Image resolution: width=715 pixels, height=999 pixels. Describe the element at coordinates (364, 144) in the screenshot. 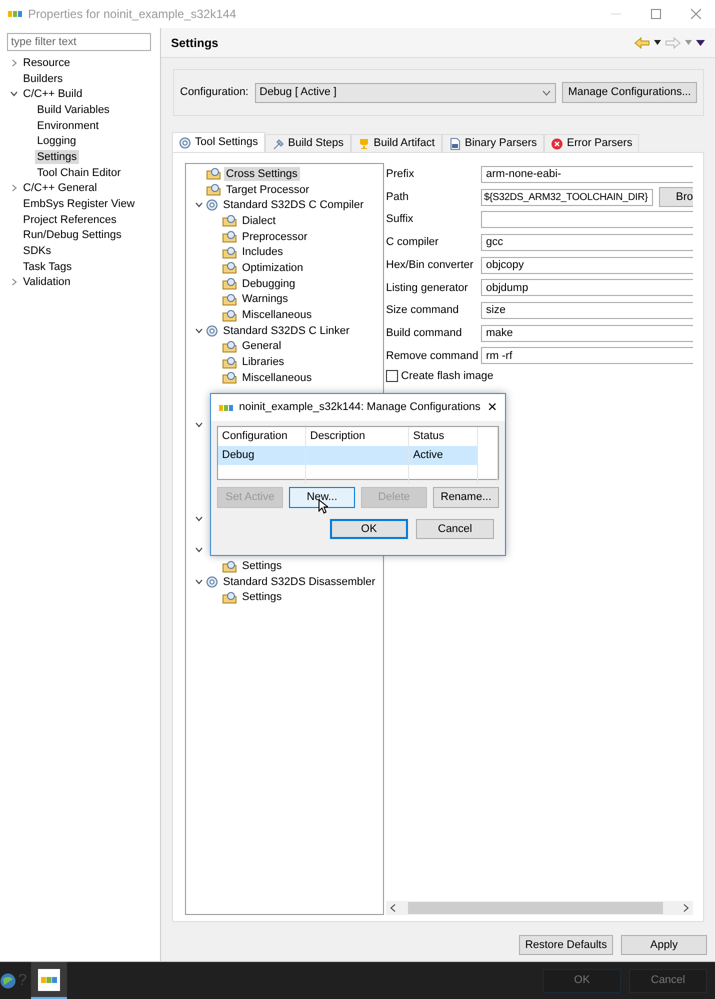

I see `trophy-icon` at that location.